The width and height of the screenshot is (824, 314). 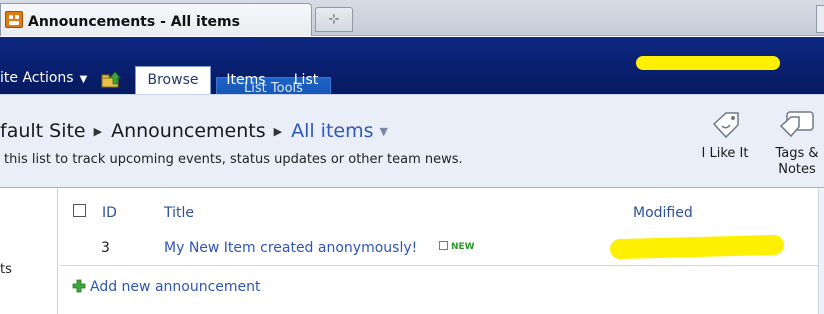 What do you see at coordinates (820, 19) in the screenshot?
I see `browser-tab-edge` at bounding box center [820, 19].